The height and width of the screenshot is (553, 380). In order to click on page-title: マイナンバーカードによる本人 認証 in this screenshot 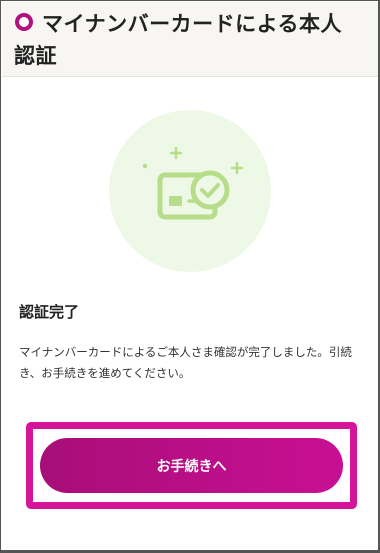, I will do `click(193, 38)`.